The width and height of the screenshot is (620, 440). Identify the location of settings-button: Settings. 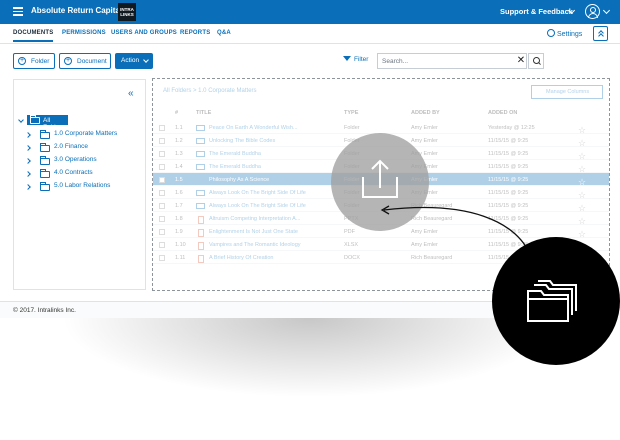
(564, 33).